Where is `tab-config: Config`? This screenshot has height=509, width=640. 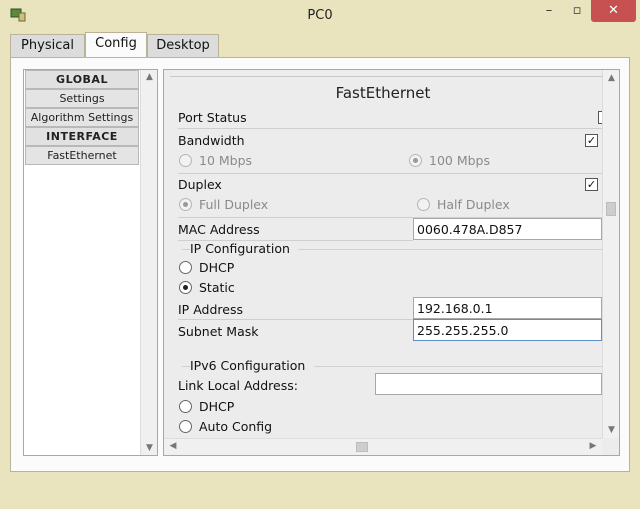 tab-config: Config is located at coordinates (116, 45).